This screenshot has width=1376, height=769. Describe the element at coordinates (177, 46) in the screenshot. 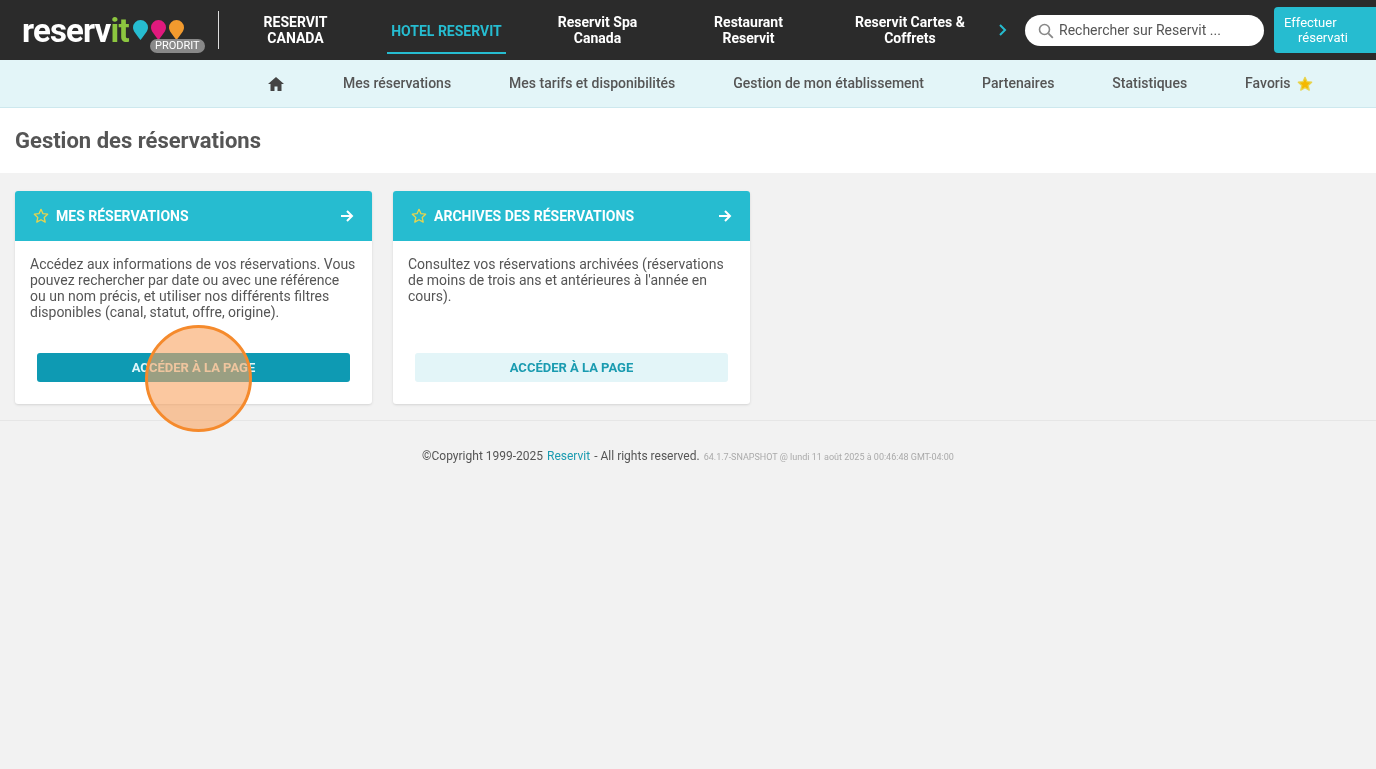

I see `environment-badge: PRODRIT` at that location.